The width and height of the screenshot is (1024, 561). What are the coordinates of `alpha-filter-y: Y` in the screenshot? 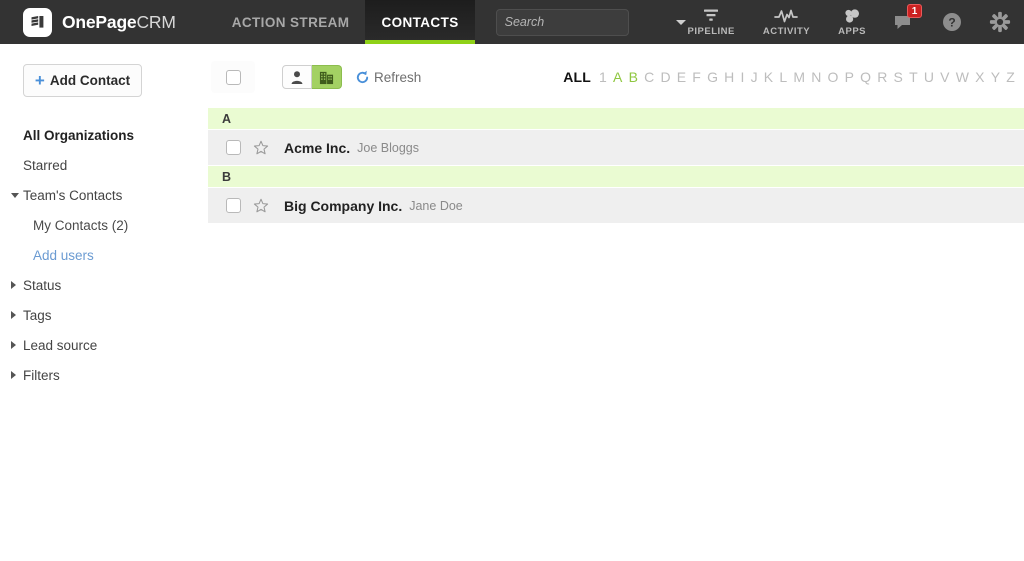 It's located at (996, 77).